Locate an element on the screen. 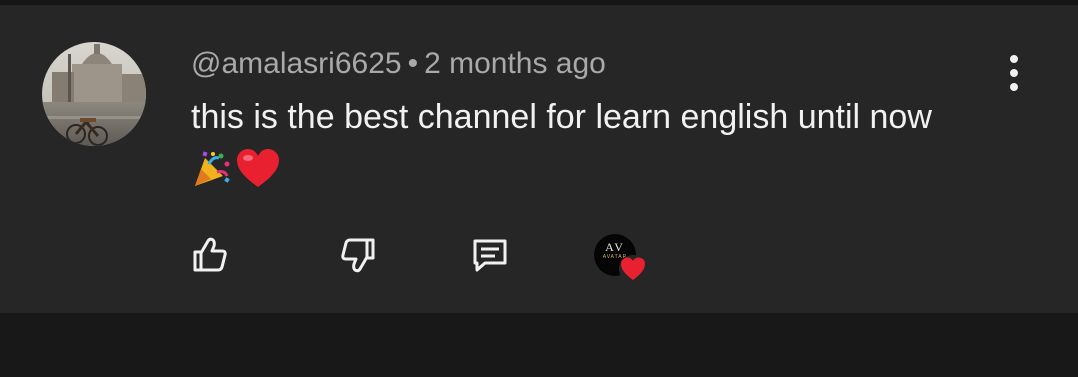  creator-avatar-initials: AV is located at coordinates (615, 247).